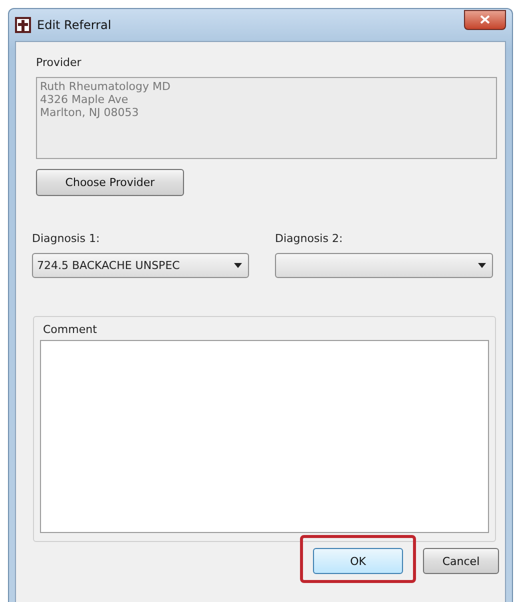  Describe the element at coordinates (106, 86) in the screenshot. I see `provider-text: Ruth Rheumatology MD` at that location.